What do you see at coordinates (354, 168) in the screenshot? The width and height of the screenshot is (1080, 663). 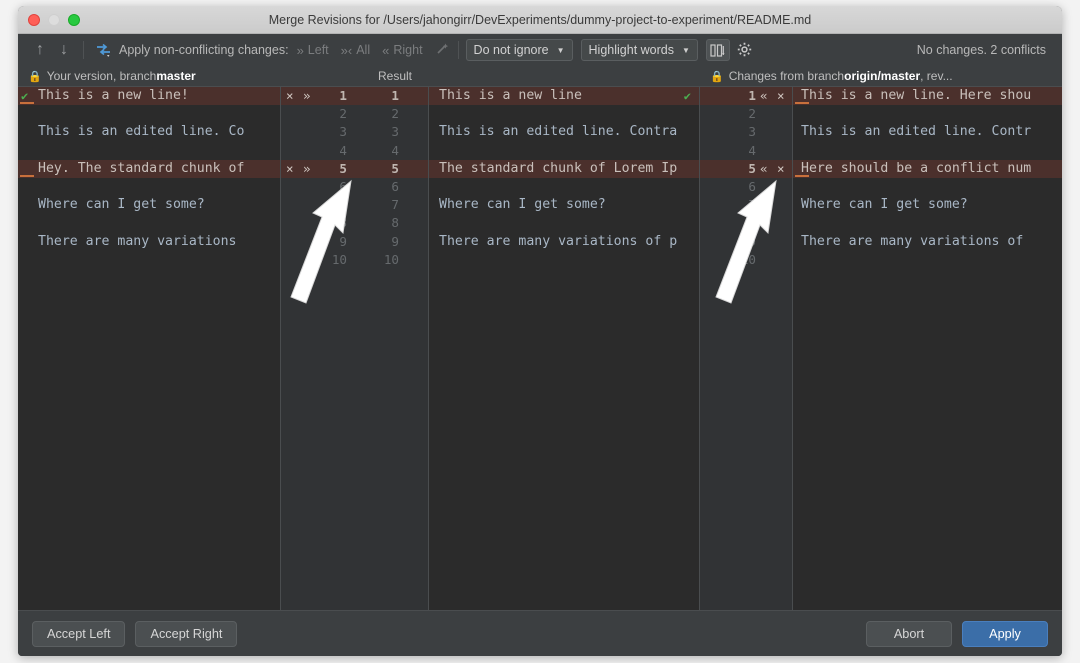 I see `gutter-row: × » 5 5` at bounding box center [354, 168].